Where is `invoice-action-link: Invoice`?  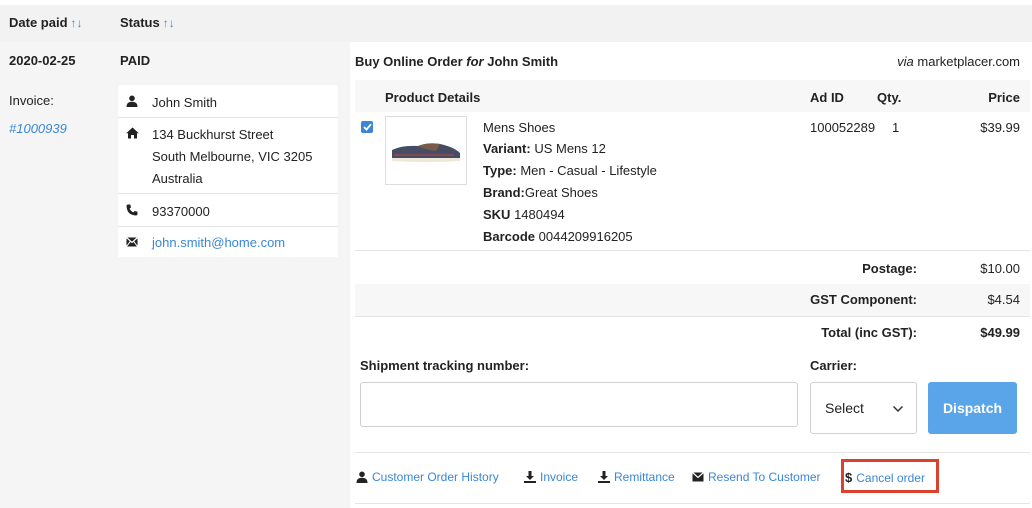
invoice-action-link: Invoice is located at coordinates (551, 477).